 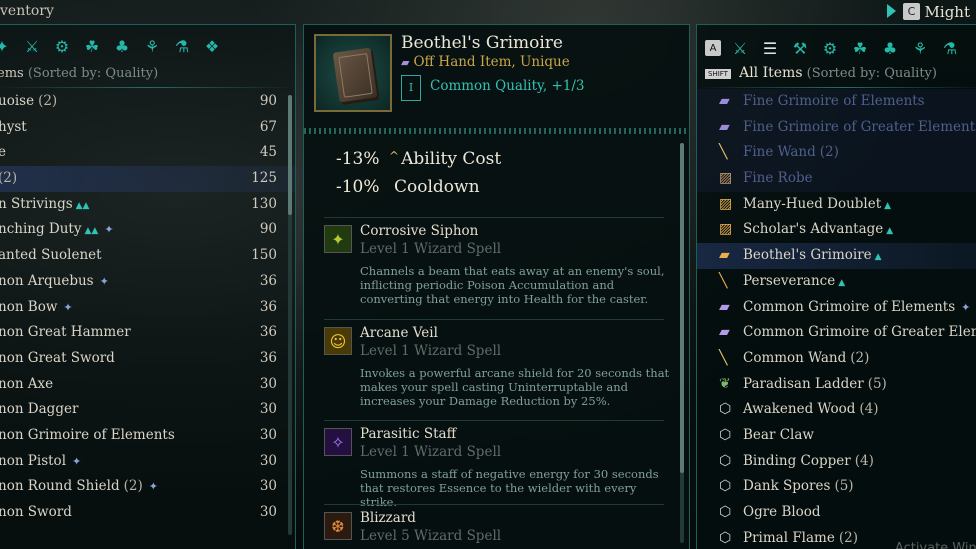 I want to click on category-tab-icon: ⚒, so click(x=800, y=48).